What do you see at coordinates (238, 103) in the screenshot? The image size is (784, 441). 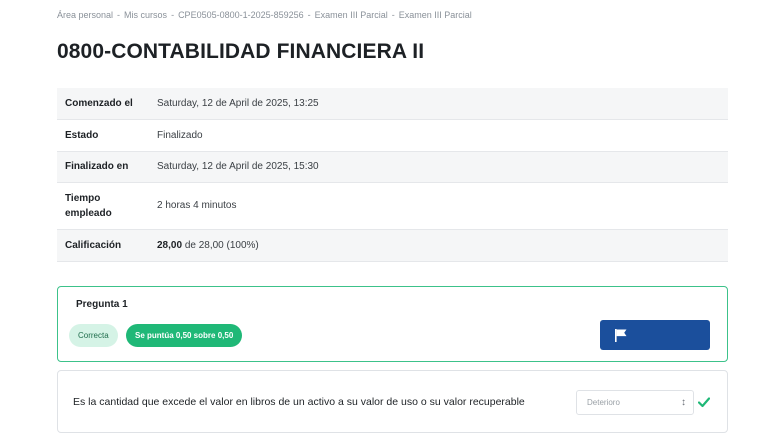 I see `started-value: Saturday, 12 de April de 2025, 13:25` at bounding box center [238, 103].